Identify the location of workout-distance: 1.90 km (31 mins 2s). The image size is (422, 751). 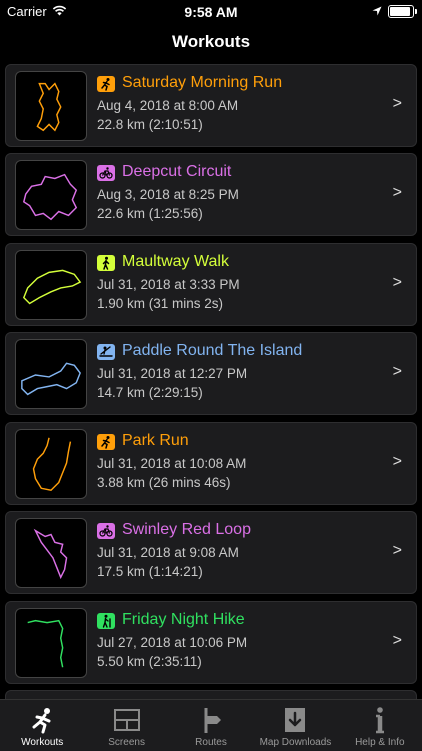
(160, 303).